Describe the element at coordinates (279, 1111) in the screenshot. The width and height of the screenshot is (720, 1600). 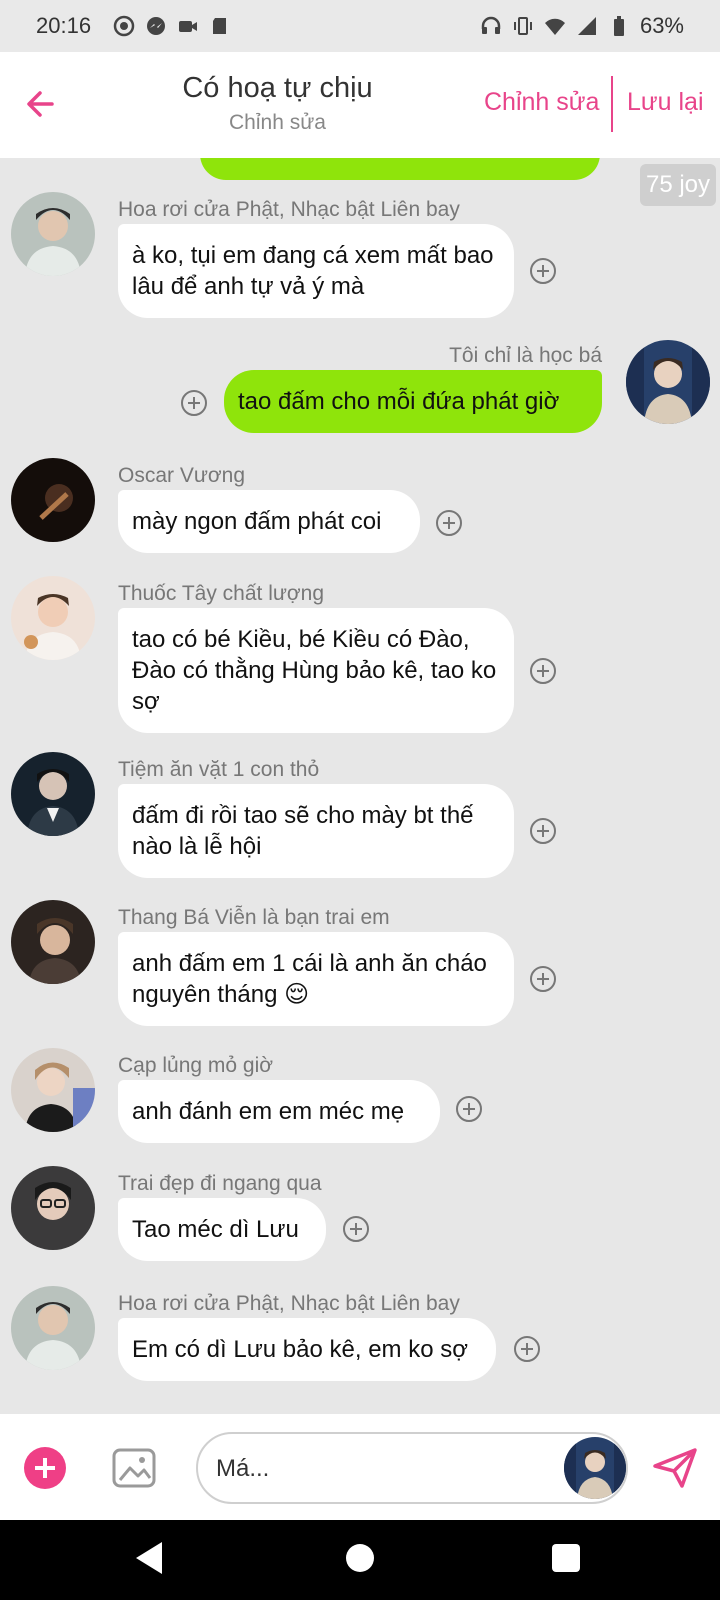
I see `message-bubble: anh đánh em em méc mẹ` at that location.